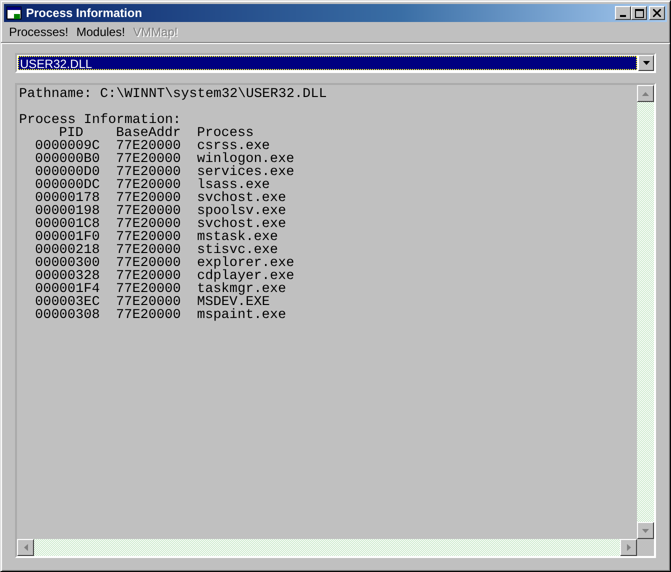 This screenshot has height=572, width=671. Describe the element at coordinates (14, 13) in the screenshot. I see `app-icon` at that location.